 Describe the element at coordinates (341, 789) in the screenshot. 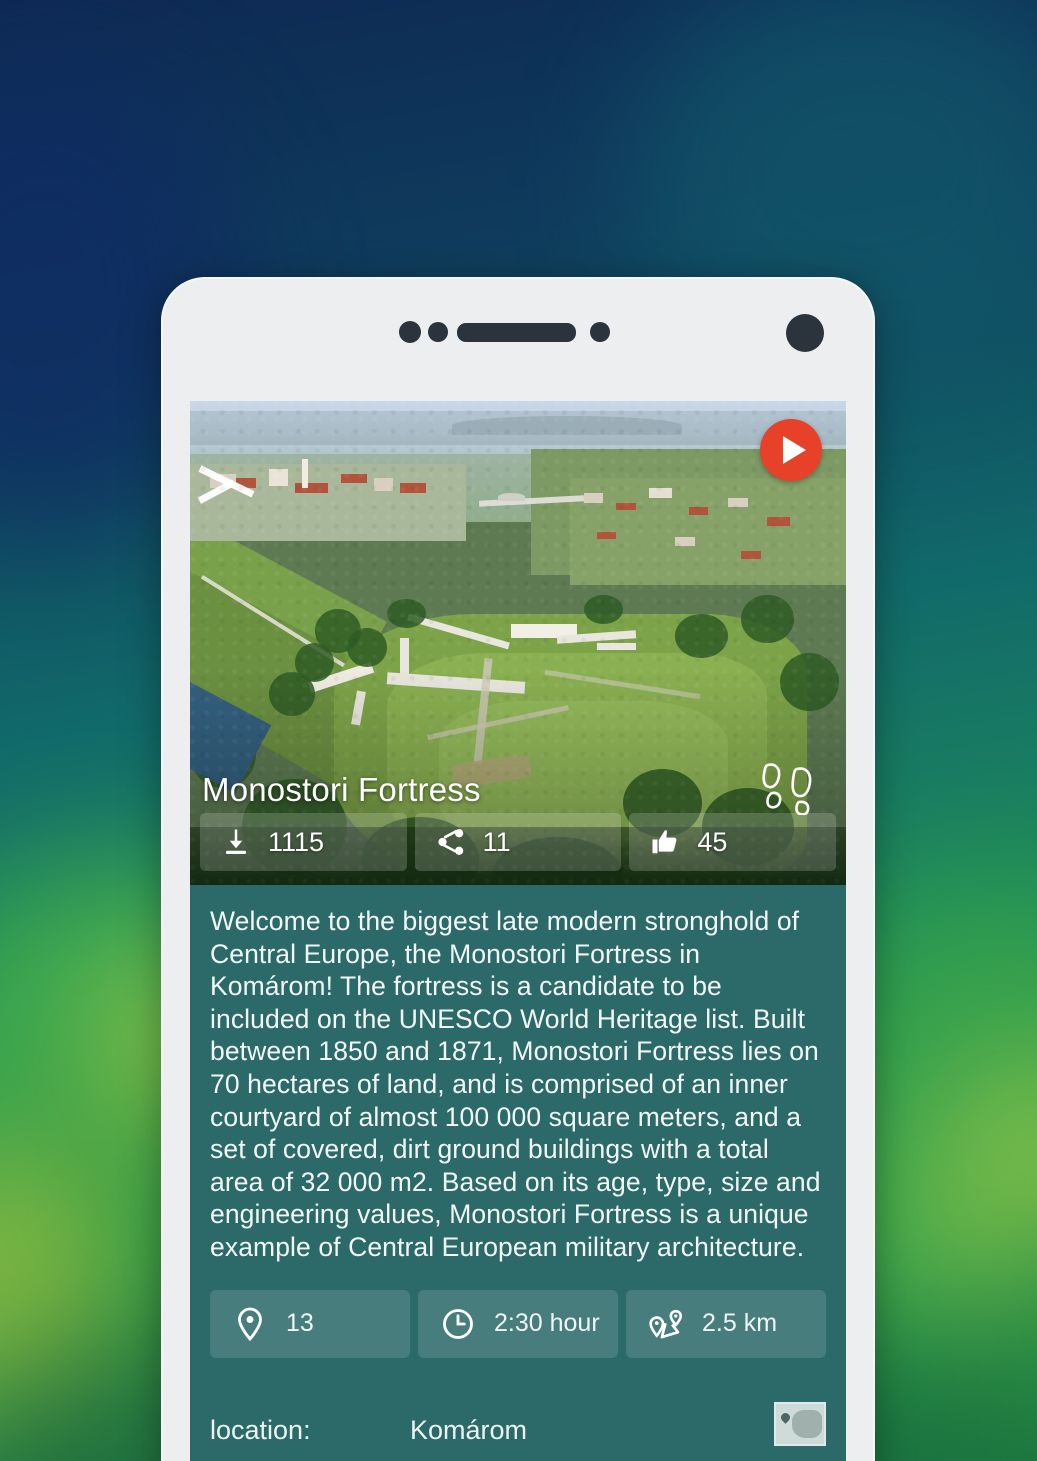

I see `page-title: Monostori Fortress` at that location.